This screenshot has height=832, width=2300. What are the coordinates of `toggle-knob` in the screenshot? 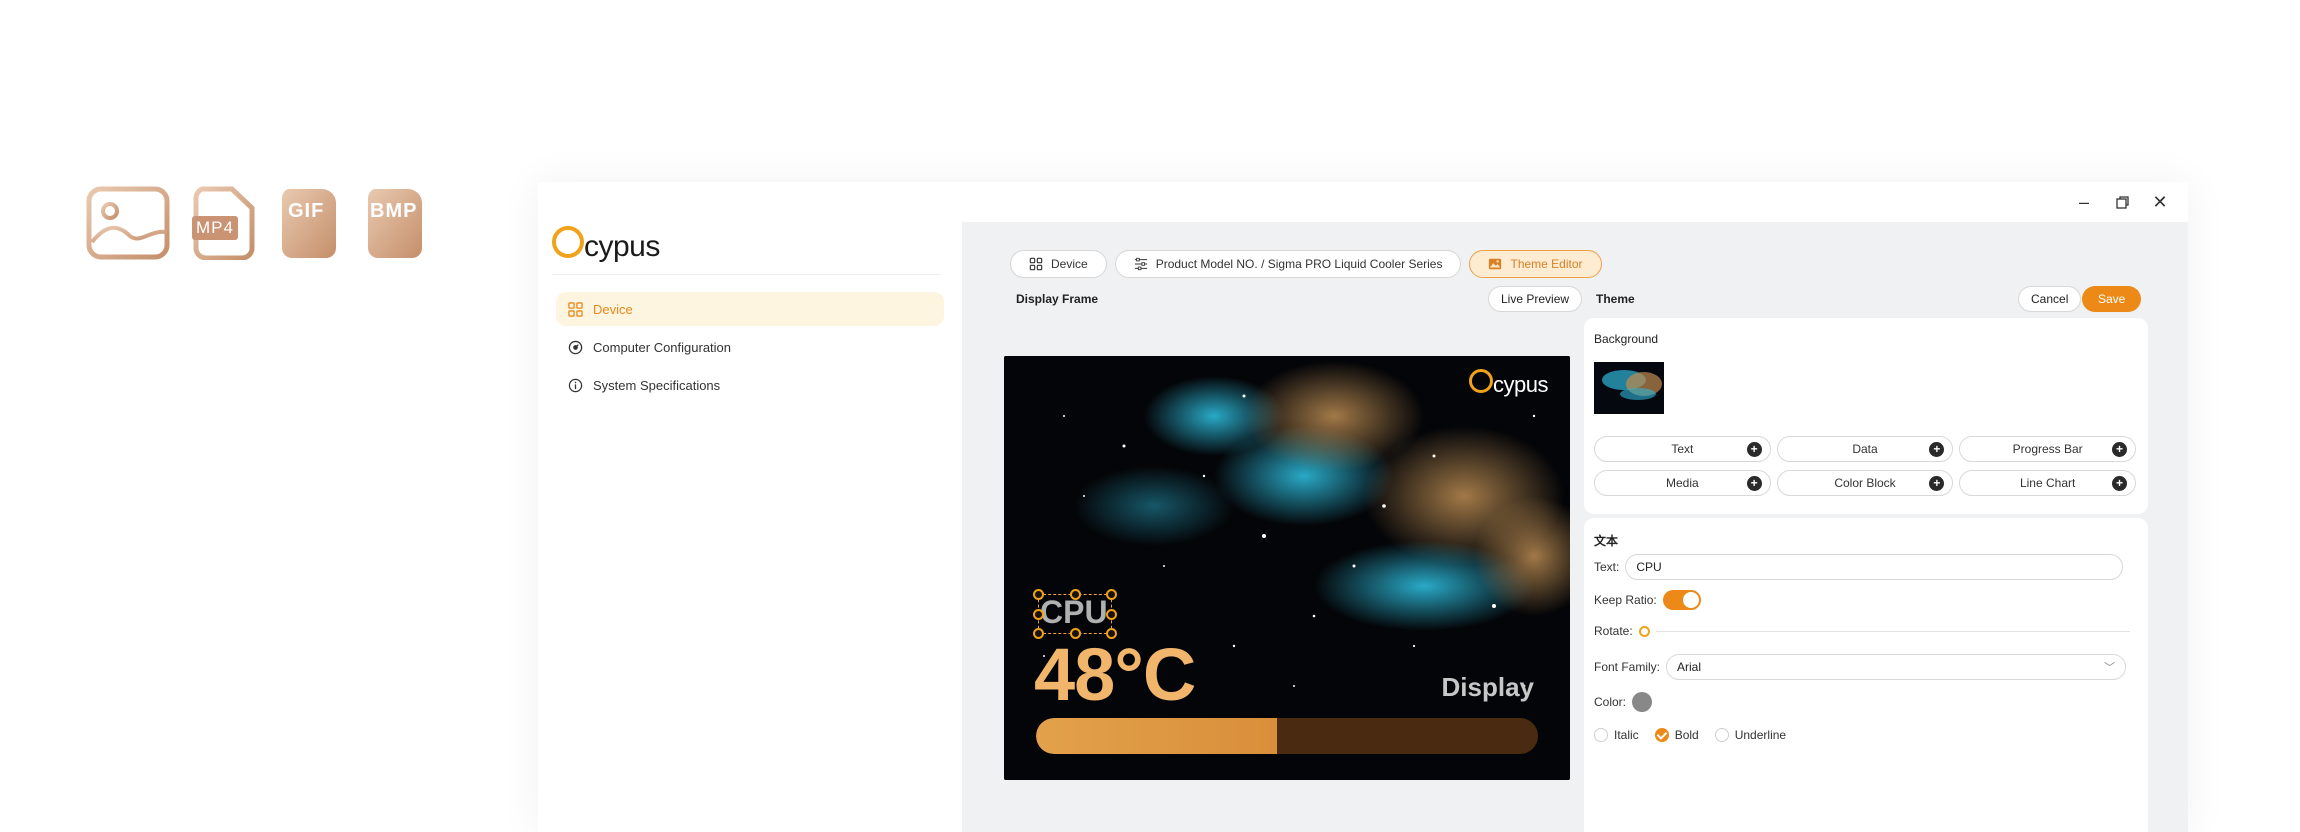 It's located at (1690, 600).